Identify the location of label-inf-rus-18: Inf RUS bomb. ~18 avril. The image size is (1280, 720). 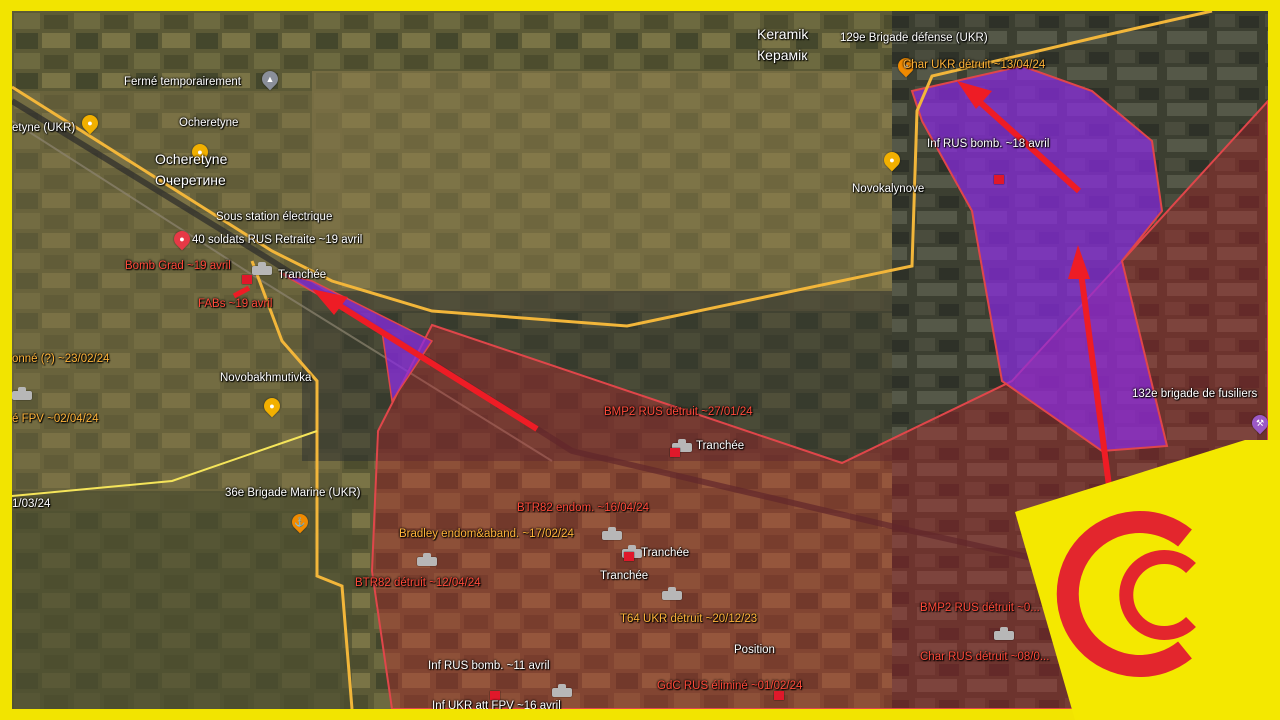
(988, 144).